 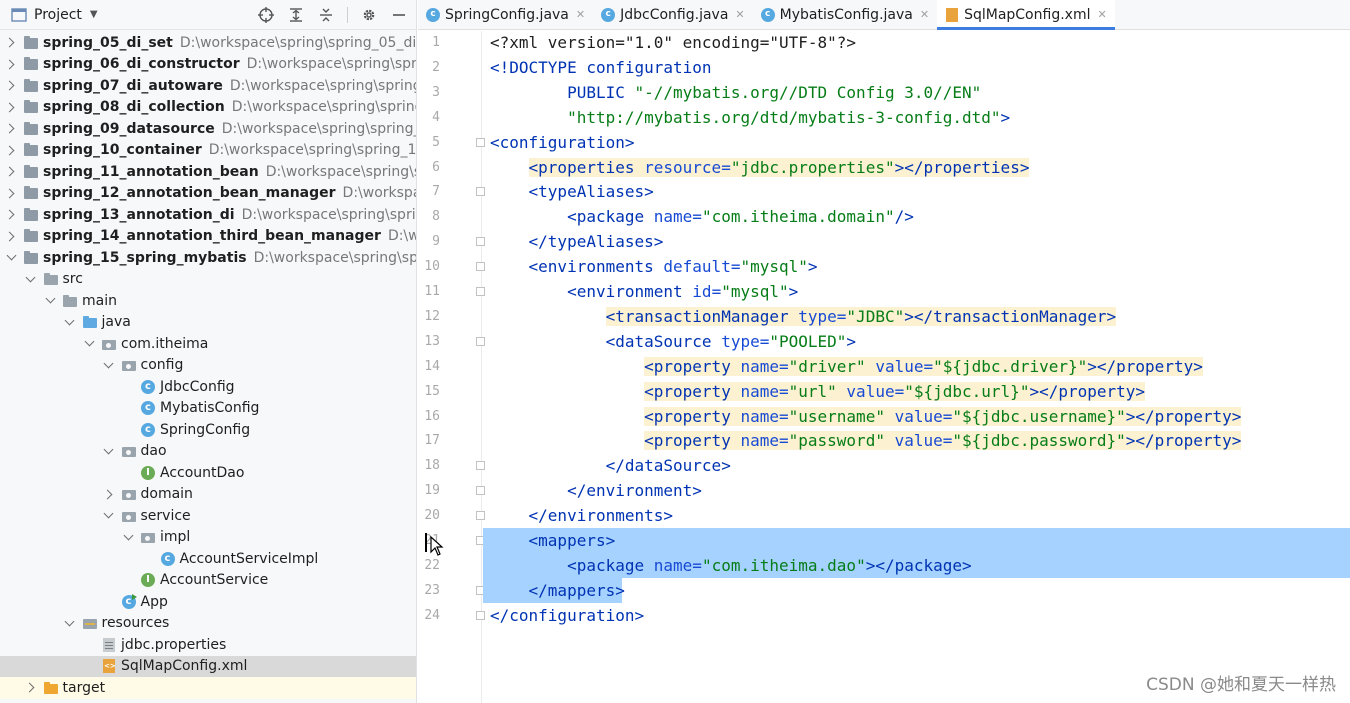 I want to click on tab-jdbcconfig-java: JdbcConfig.java ✕, so click(x=673, y=14).